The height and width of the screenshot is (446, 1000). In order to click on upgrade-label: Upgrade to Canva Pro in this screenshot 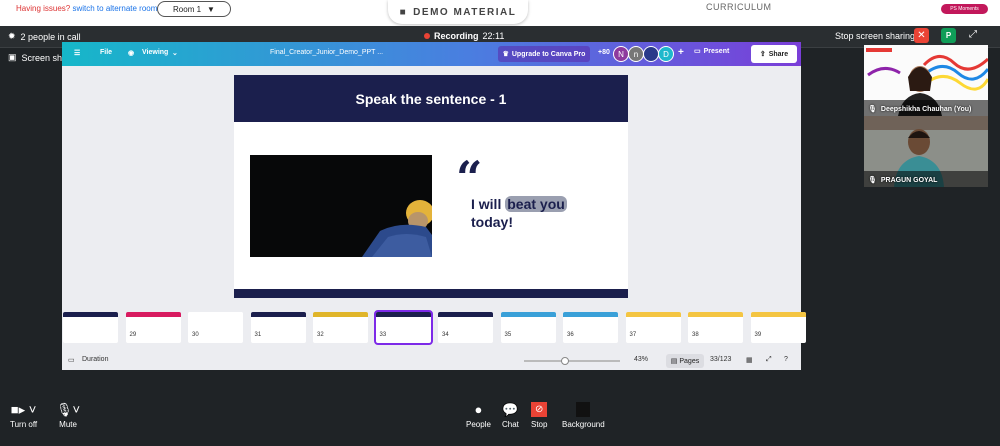, I will do `click(548, 54)`.